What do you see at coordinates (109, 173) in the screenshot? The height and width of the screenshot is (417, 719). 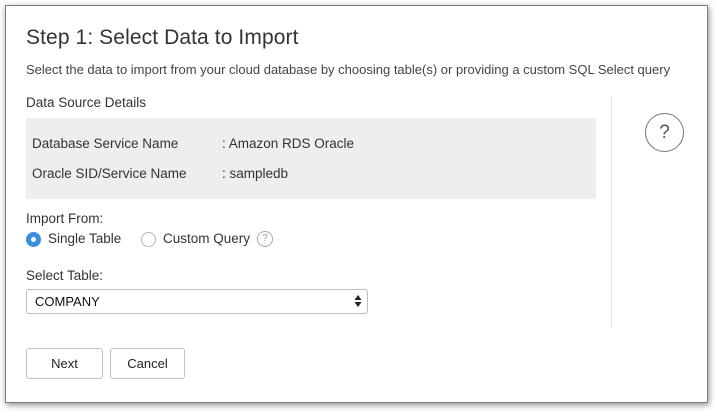 I see `detail-label: Oracle SID/Service Name` at bounding box center [109, 173].